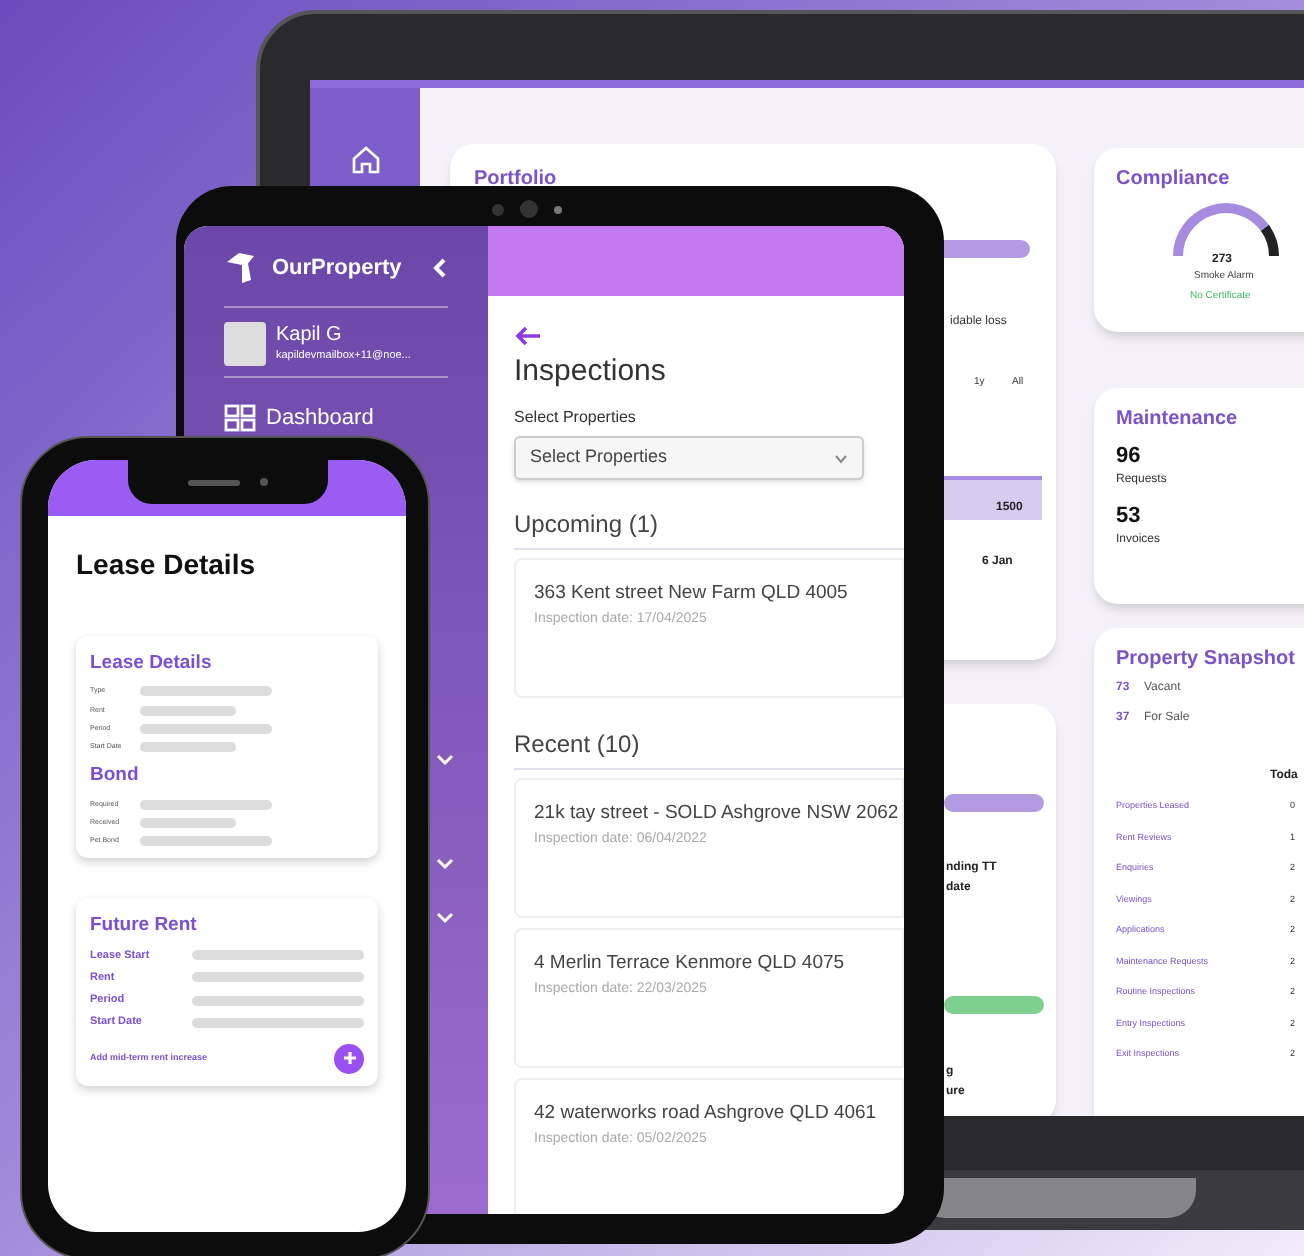  Describe the element at coordinates (1177, 420) in the screenshot. I see `card-title: Maintenance` at that location.